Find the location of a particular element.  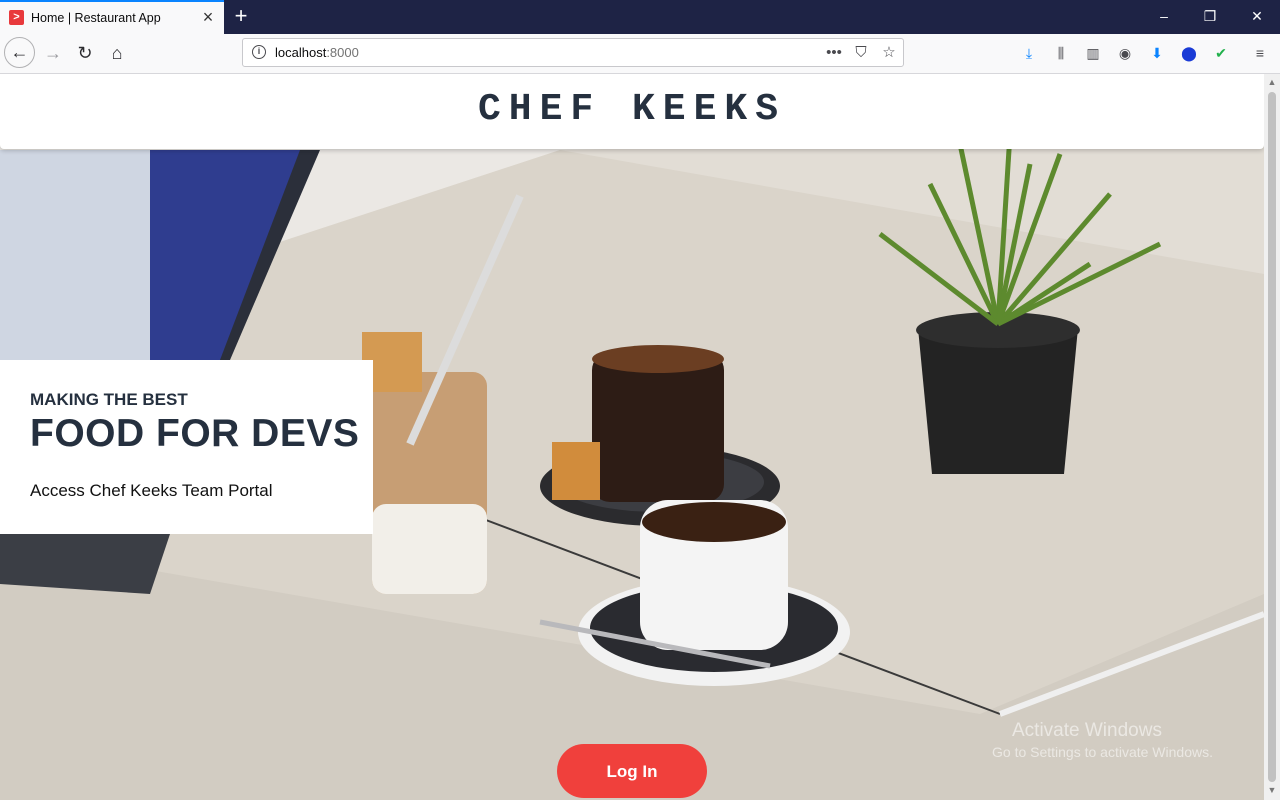

back-arrow-icon: ← is located at coordinates (19, 52).